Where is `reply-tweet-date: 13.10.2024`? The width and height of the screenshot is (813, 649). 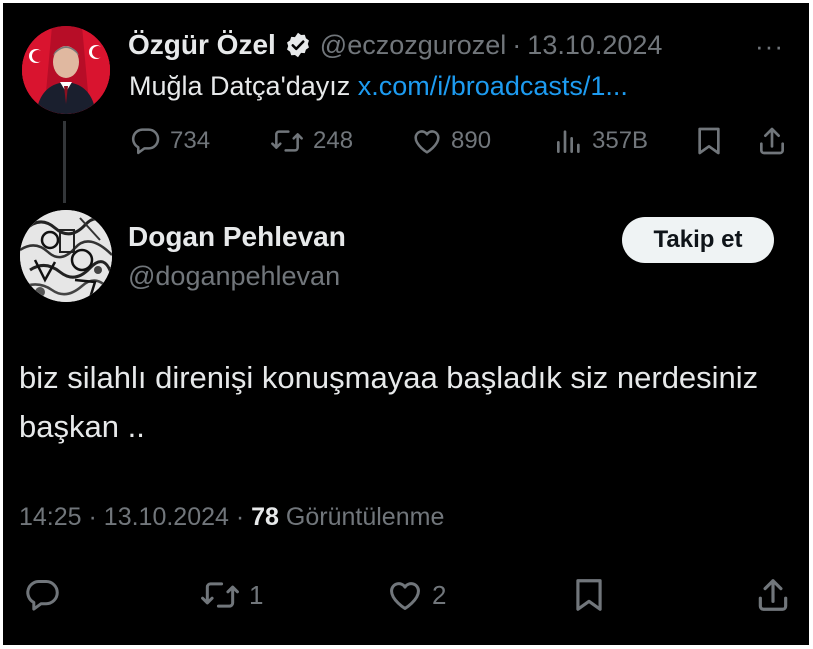 reply-tweet-date: 13.10.2024 is located at coordinates (166, 517).